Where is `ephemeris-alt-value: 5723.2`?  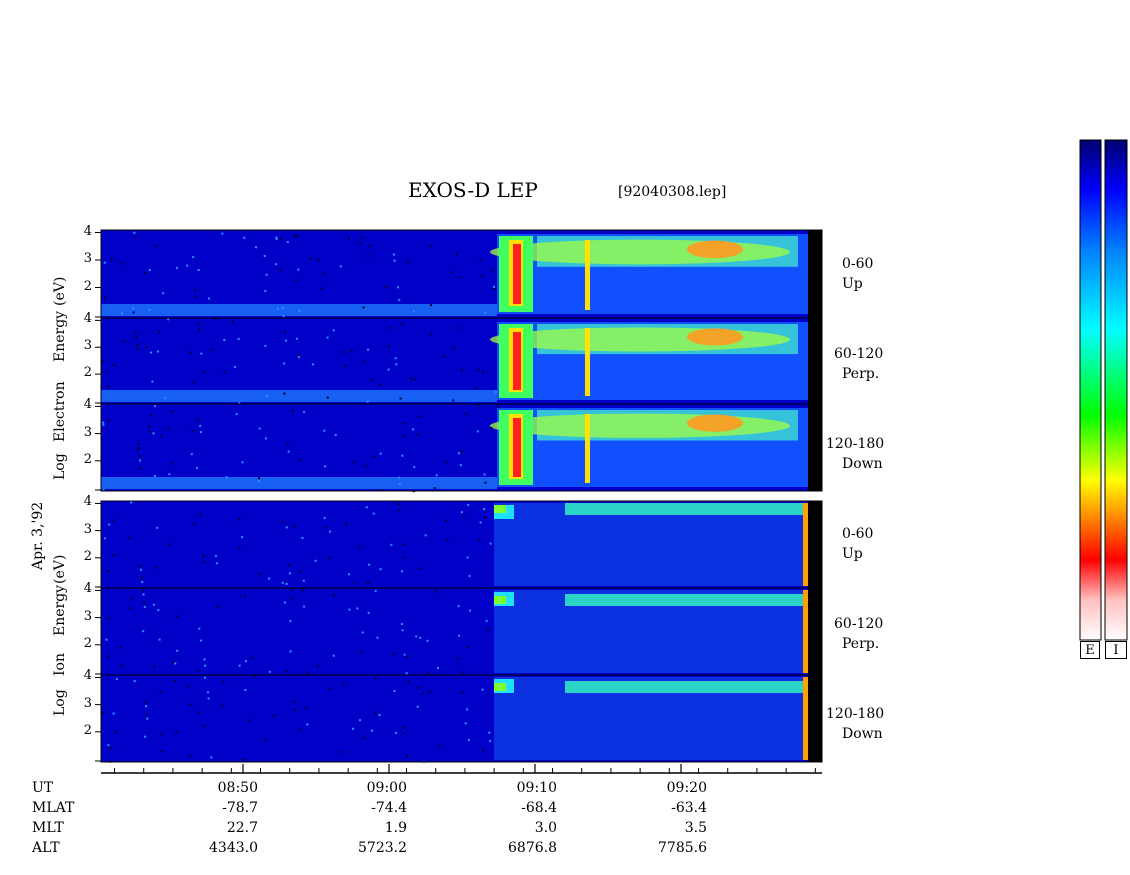
ephemeris-alt-value: 5723.2 is located at coordinates (382, 848).